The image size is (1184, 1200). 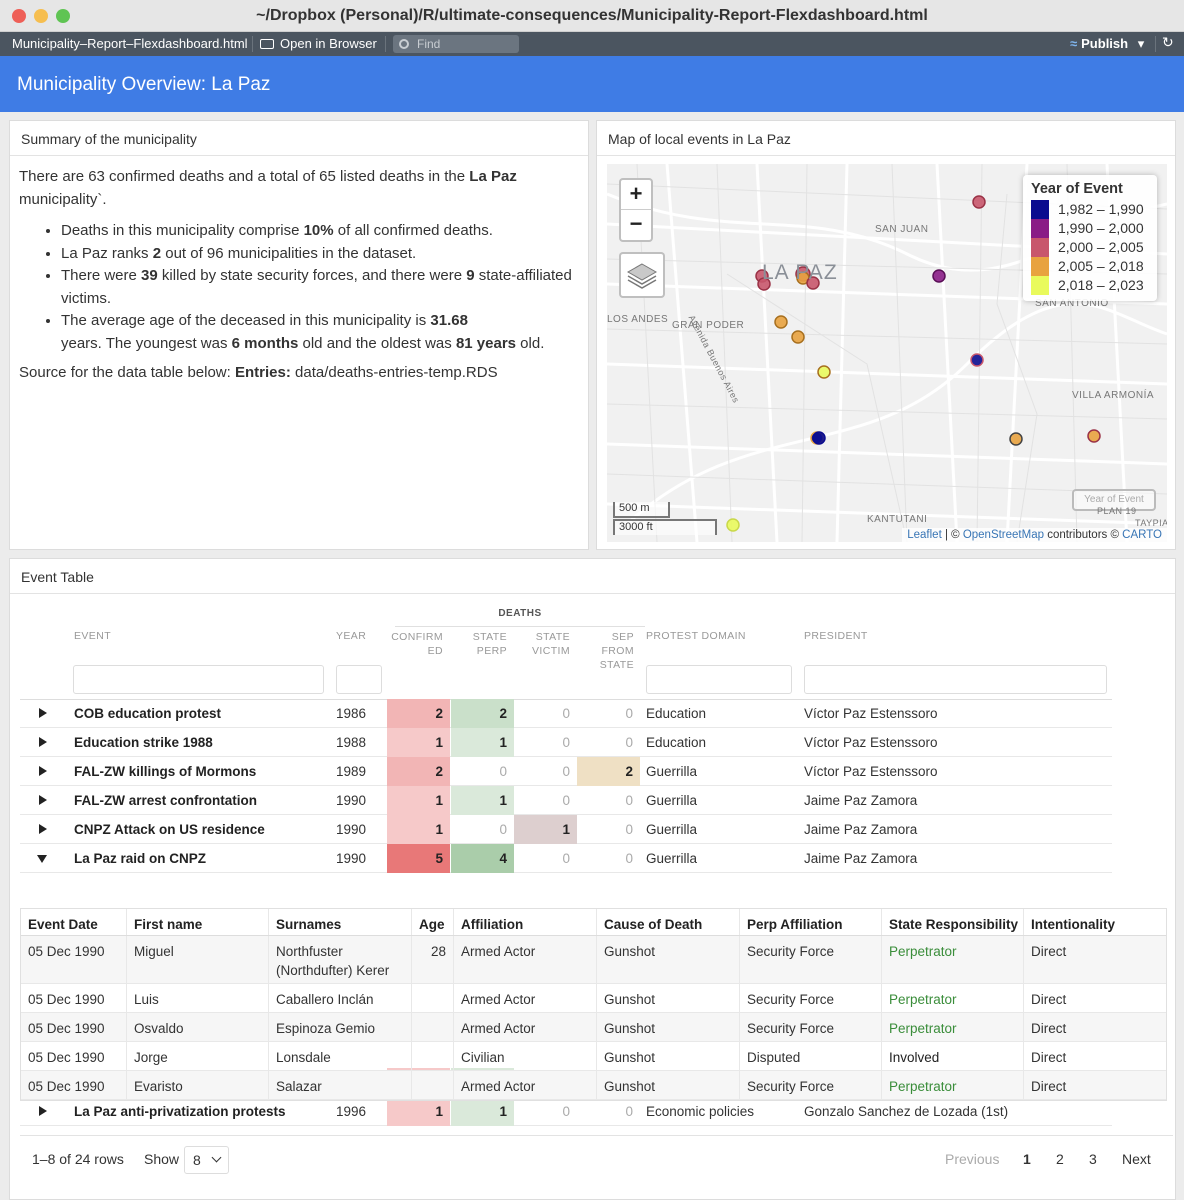 I want to click on sub-col-age: Age, so click(x=433, y=922).